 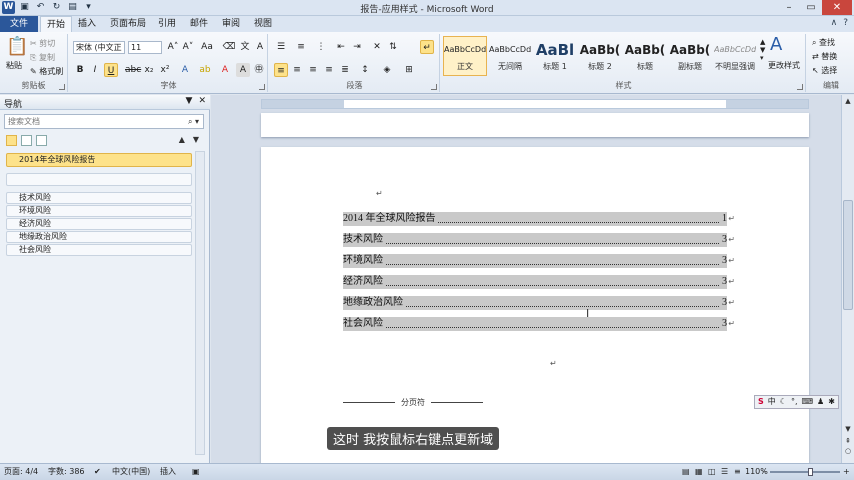 I want to click on insert-mode: 插入, so click(x=168, y=472).